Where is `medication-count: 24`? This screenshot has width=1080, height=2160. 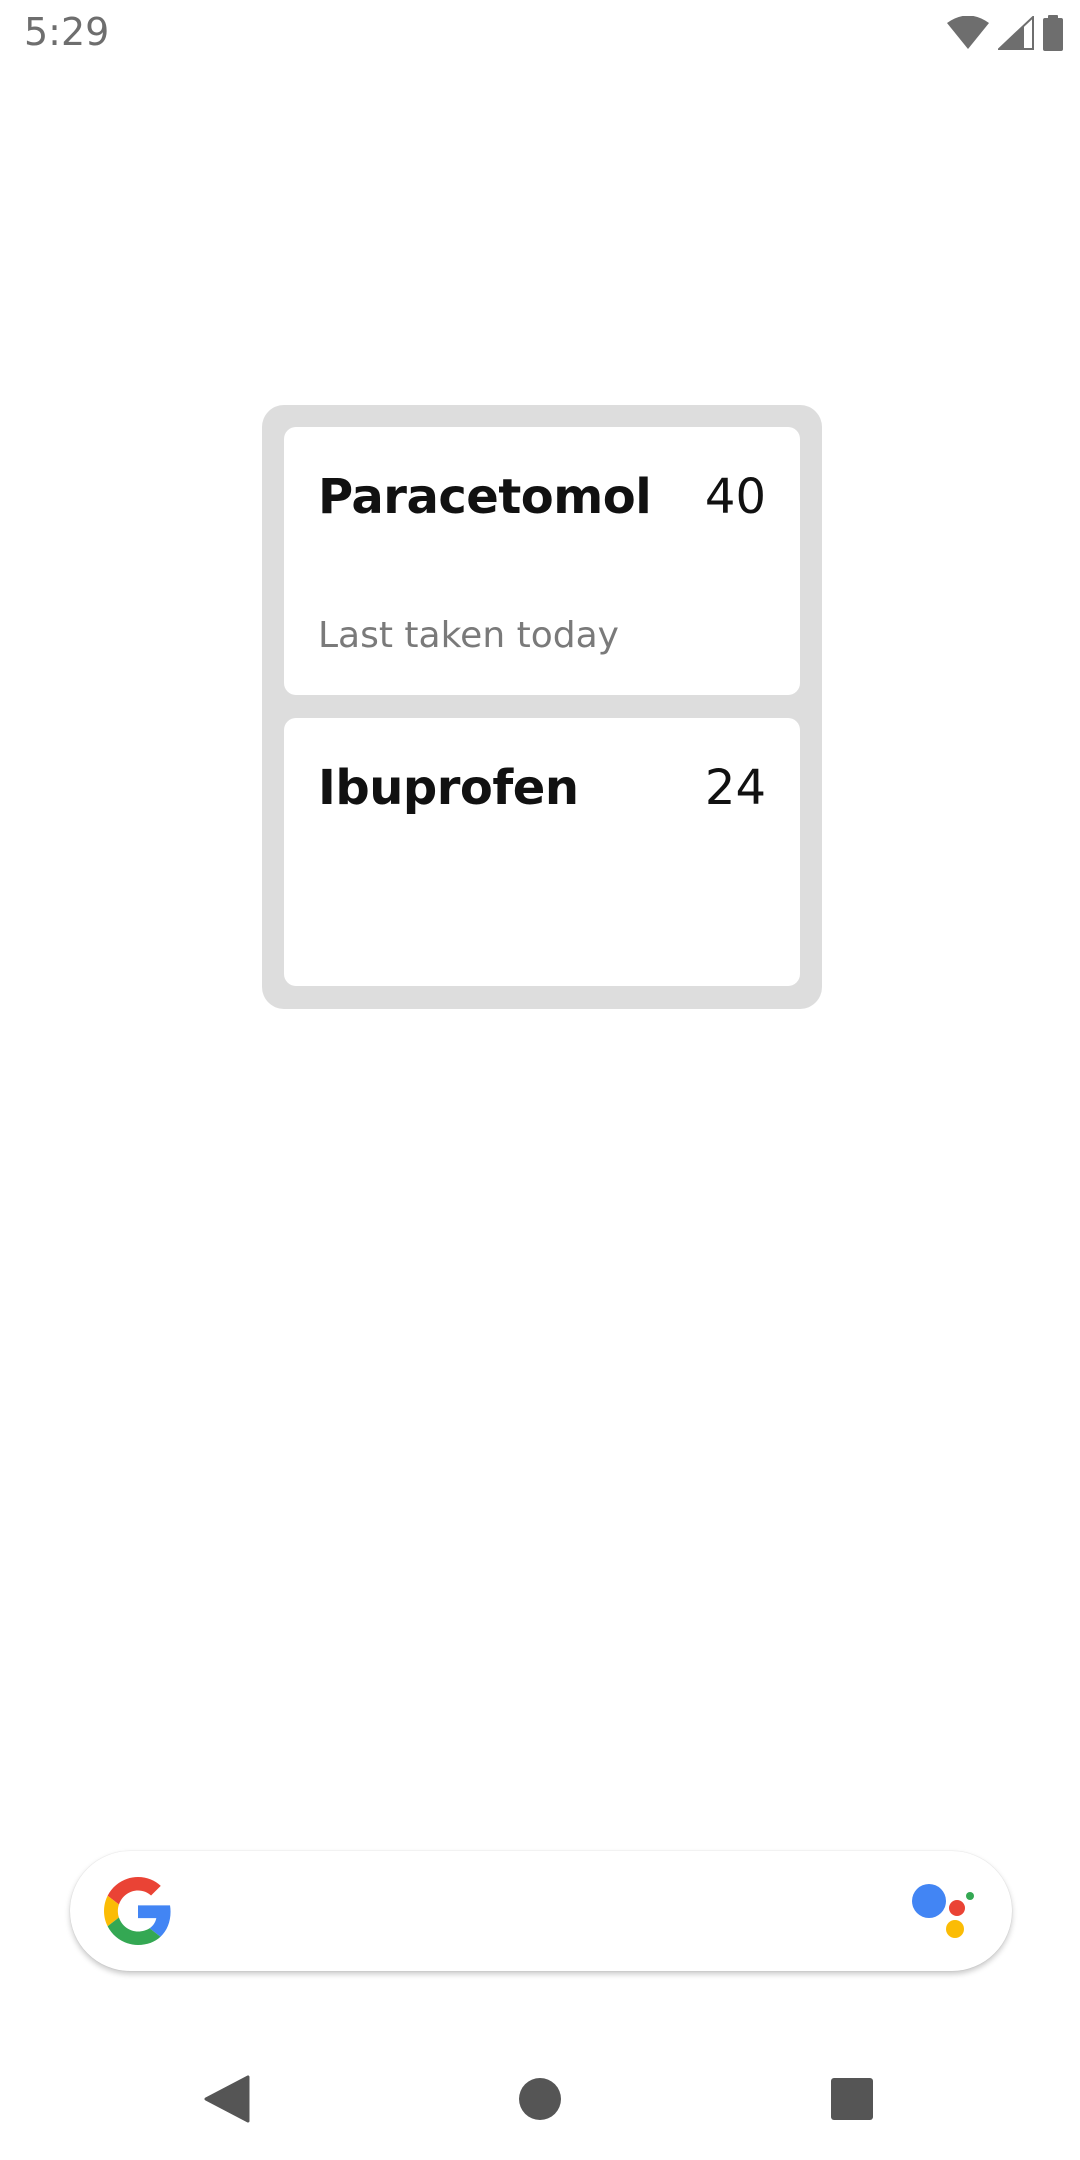
medication-count: 24 is located at coordinates (735, 788).